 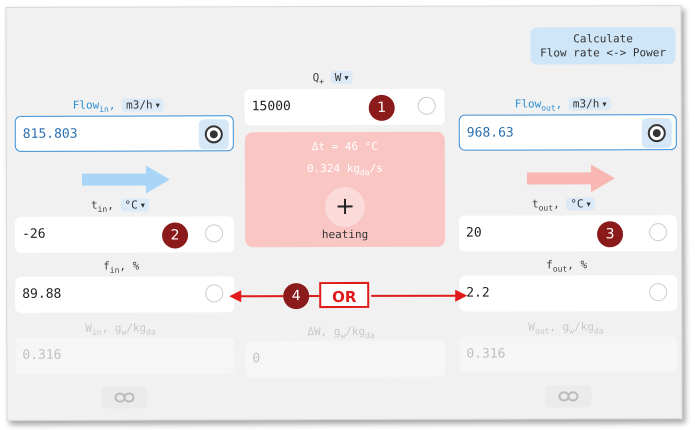 I want to click on flow-in-input: 815.803, so click(x=124, y=133).